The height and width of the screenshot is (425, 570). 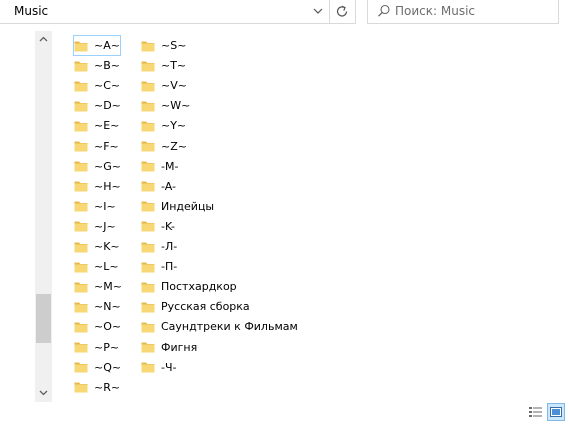 I want to click on folder-item-label: ~I~, so click(x=105, y=206).